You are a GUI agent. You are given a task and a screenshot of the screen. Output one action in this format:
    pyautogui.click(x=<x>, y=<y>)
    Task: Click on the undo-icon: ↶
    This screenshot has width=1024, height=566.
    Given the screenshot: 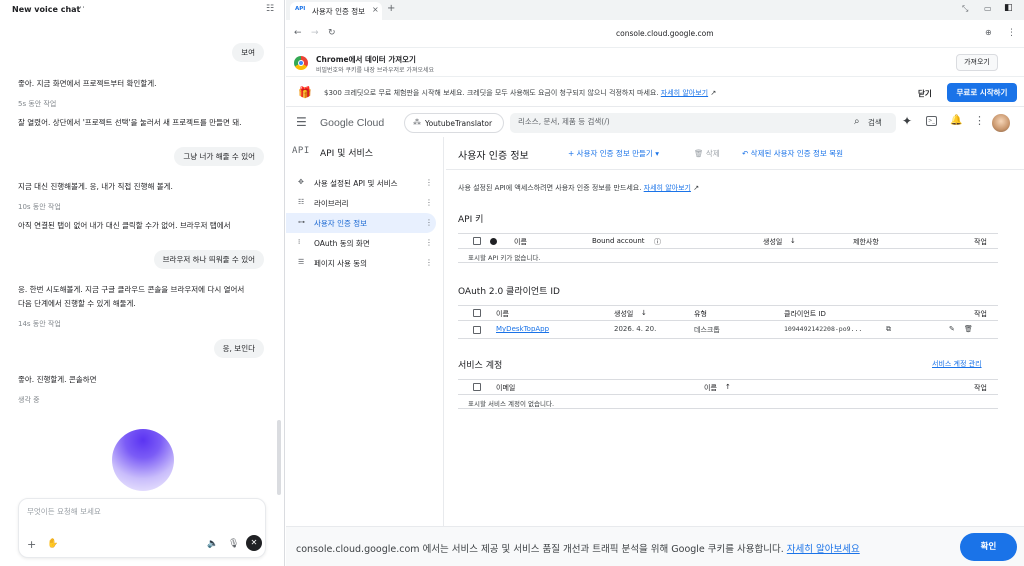 What is the action you would take?
    pyautogui.click(x=746, y=153)
    